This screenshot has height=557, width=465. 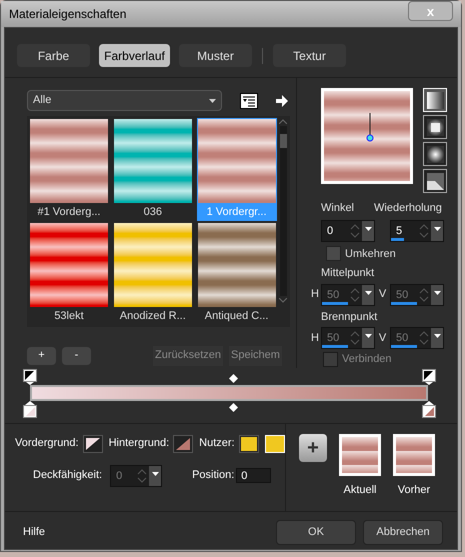 I want to click on color-label: Nutzer:, so click(x=217, y=444).